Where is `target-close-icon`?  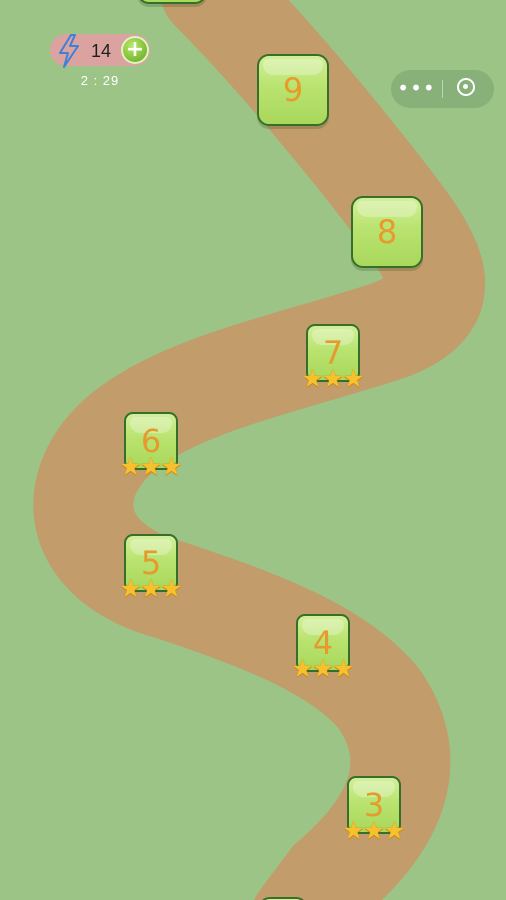 target-close-icon is located at coordinates (466, 87).